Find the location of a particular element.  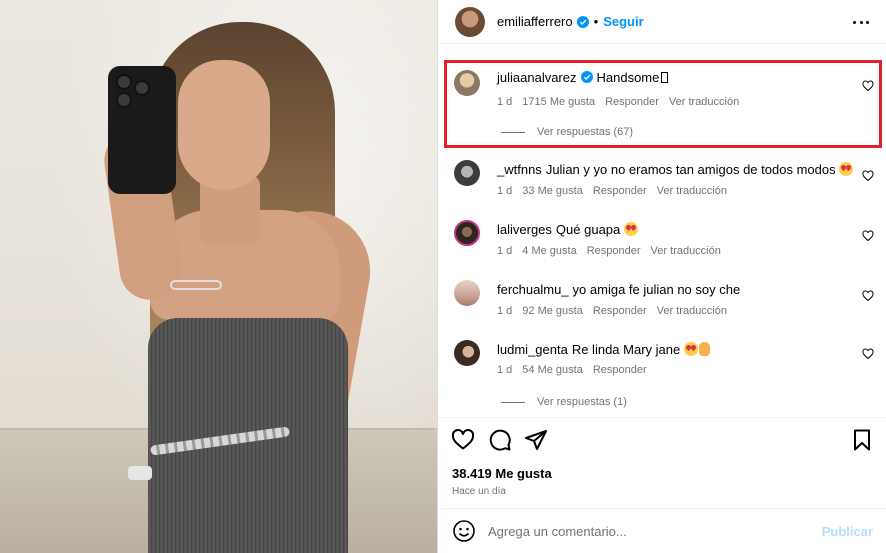

comment-composer: Publicar is located at coordinates (662, 531).